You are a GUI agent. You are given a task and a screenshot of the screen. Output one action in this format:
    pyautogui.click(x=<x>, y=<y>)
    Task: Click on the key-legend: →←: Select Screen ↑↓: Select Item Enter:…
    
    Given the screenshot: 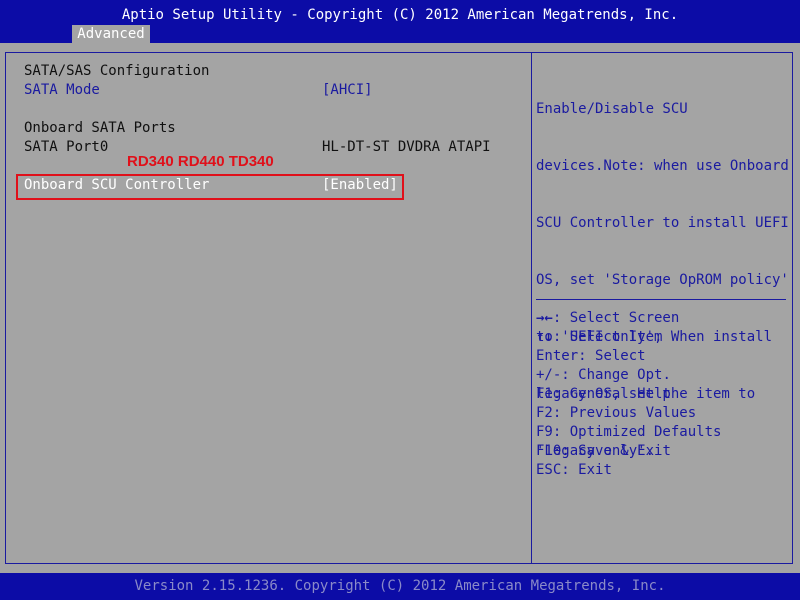 What is the action you would take?
    pyautogui.click(x=661, y=394)
    